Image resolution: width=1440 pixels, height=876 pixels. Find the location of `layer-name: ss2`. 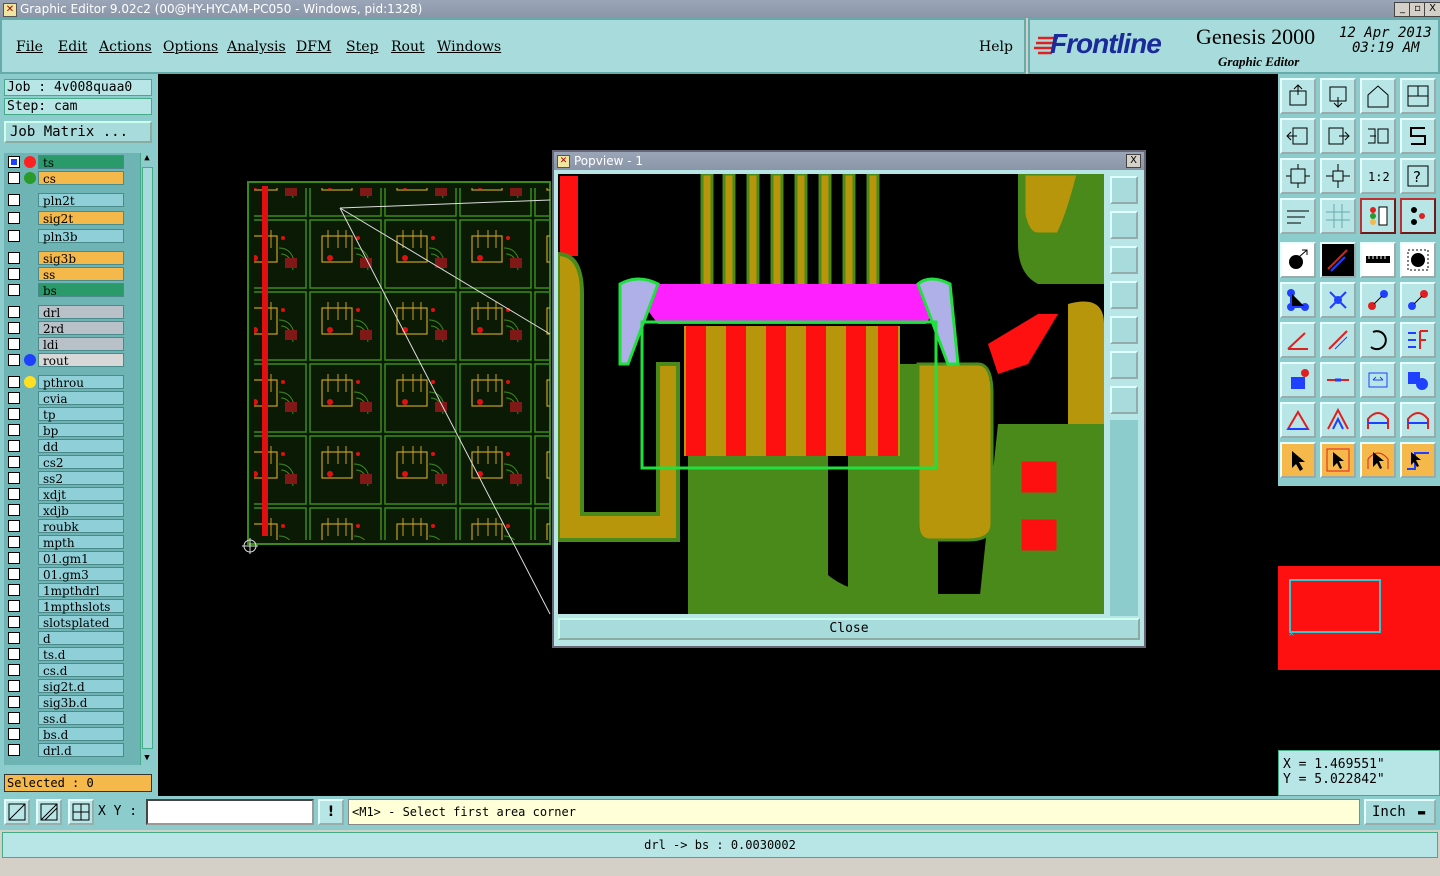

layer-name: ss2 is located at coordinates (81, 478).